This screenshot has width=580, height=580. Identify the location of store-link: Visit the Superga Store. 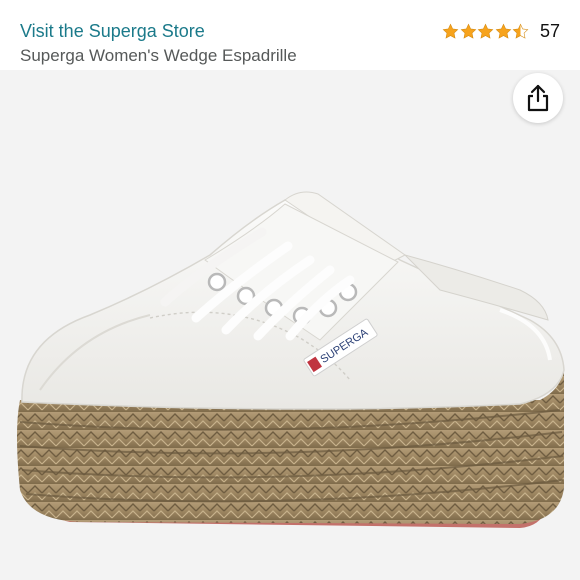
(112, 31).